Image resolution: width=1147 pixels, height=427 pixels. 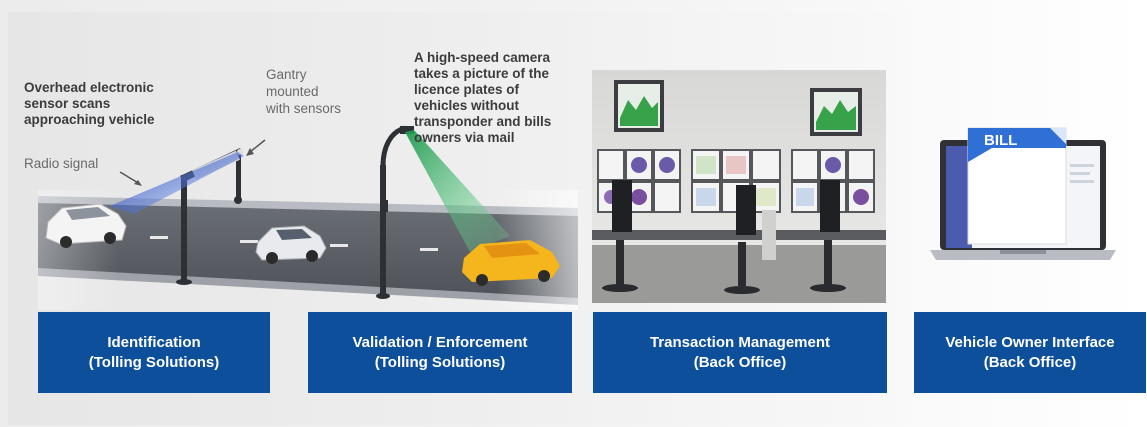 I want to click on gantry-line-2: mounted, so click(x=292, y=91).